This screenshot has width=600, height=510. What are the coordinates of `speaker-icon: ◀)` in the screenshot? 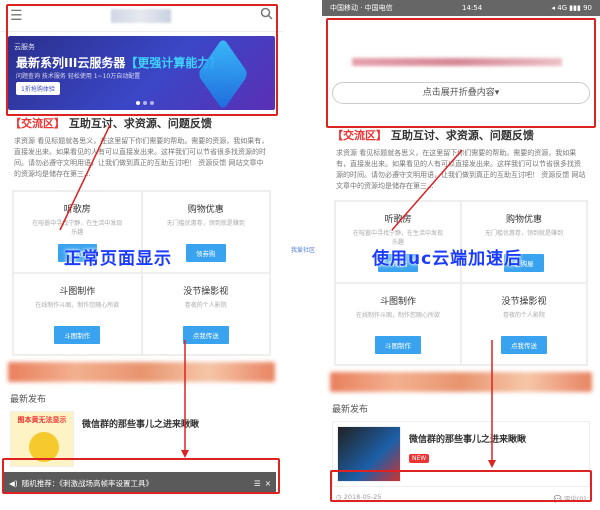 It's located at (13, 483).